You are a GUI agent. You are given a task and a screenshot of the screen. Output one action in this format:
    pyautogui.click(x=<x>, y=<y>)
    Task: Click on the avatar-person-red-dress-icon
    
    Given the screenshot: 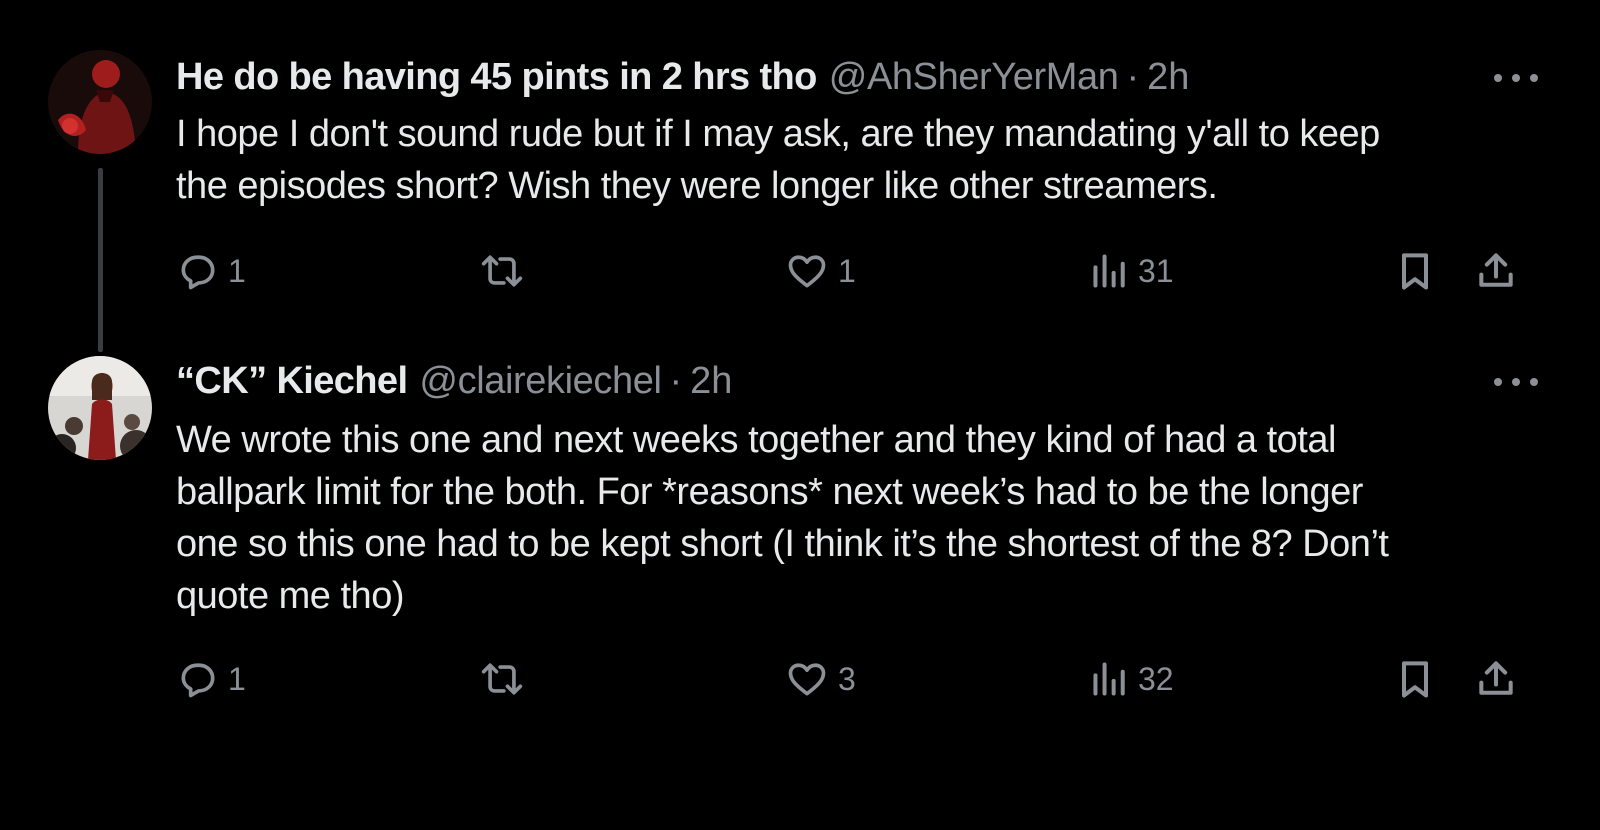 What is the action you would take?
    pyautogui.click(x=100, y=408)
    